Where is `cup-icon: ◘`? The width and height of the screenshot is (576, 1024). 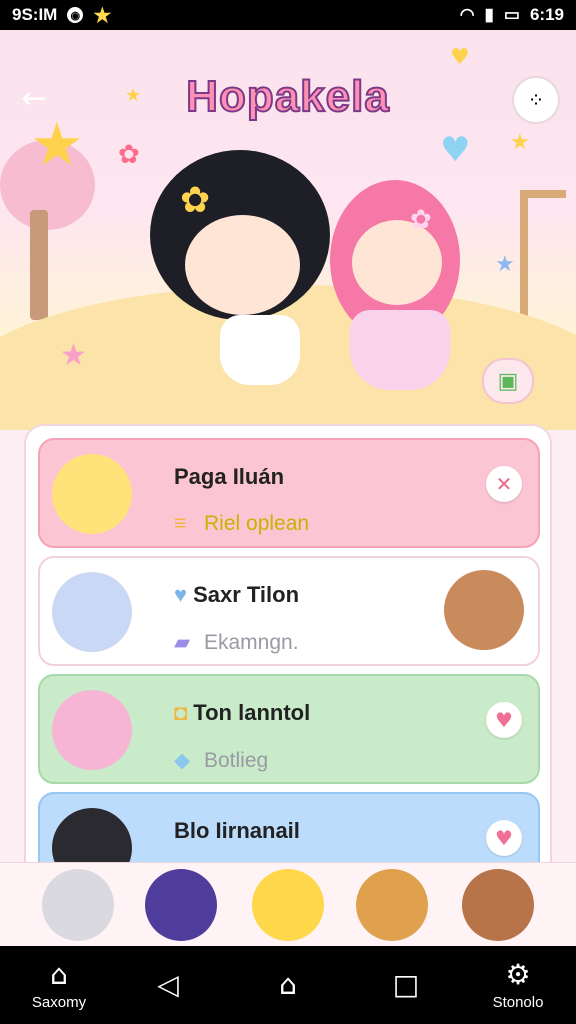 cup-icon: ◘ is located at coordinates (181, 712).